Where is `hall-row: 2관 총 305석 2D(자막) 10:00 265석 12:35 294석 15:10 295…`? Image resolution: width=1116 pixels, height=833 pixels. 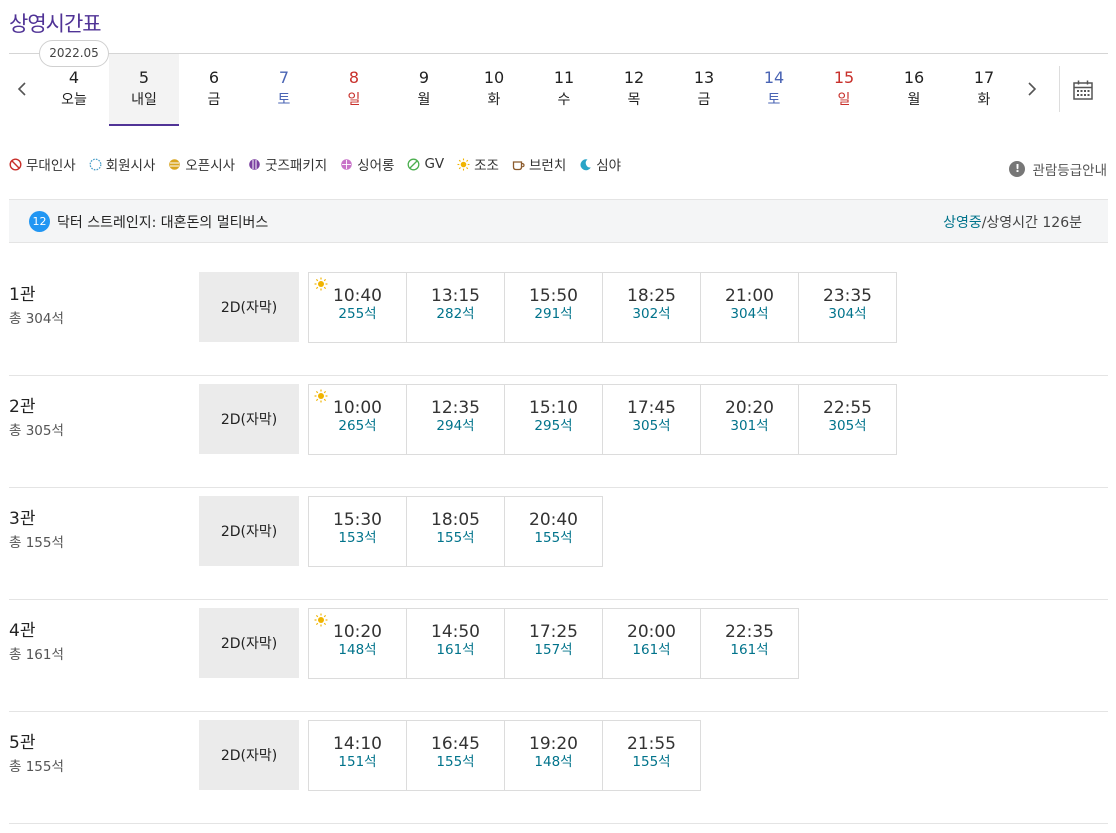 hall-row: 2관 총 305석 2D(자막) 10:00 265석 12:35 294석 15:10 295… is located at coordinates (558, 432).